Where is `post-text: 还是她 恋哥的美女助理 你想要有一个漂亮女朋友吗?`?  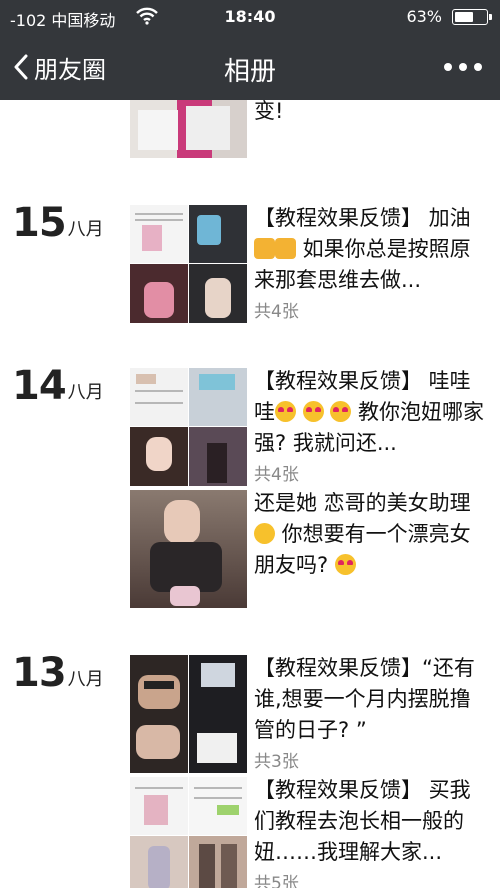
post-text: 还是她 恋哥的美女助理 你想要有一个漂亮女朋友吗? is located at coordinates (362, 534).